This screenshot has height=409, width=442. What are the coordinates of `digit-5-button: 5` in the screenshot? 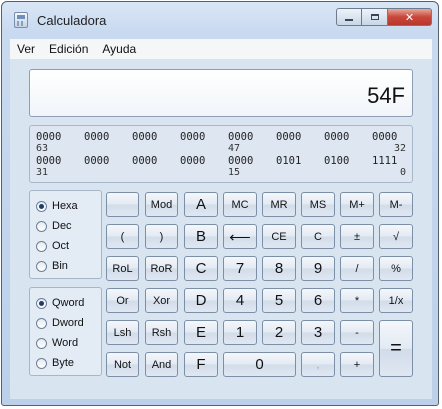 It's located at (279, 300).